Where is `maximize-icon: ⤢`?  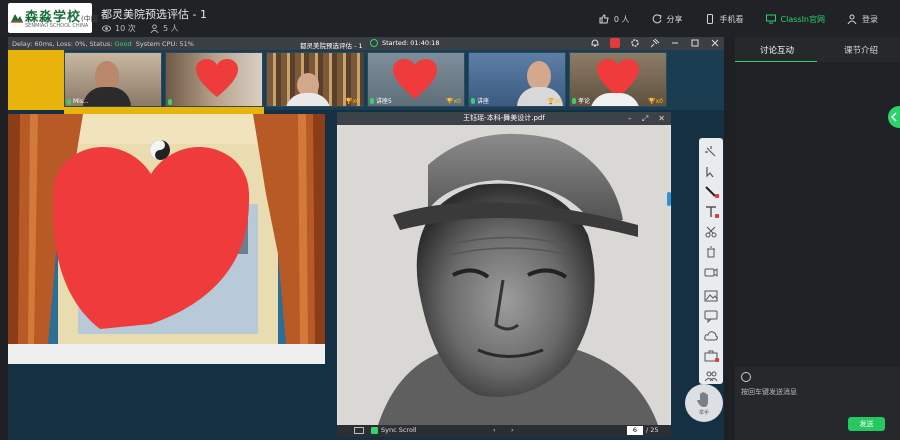 maximize-icon: ⤢ is located at coordinates (645, 118).